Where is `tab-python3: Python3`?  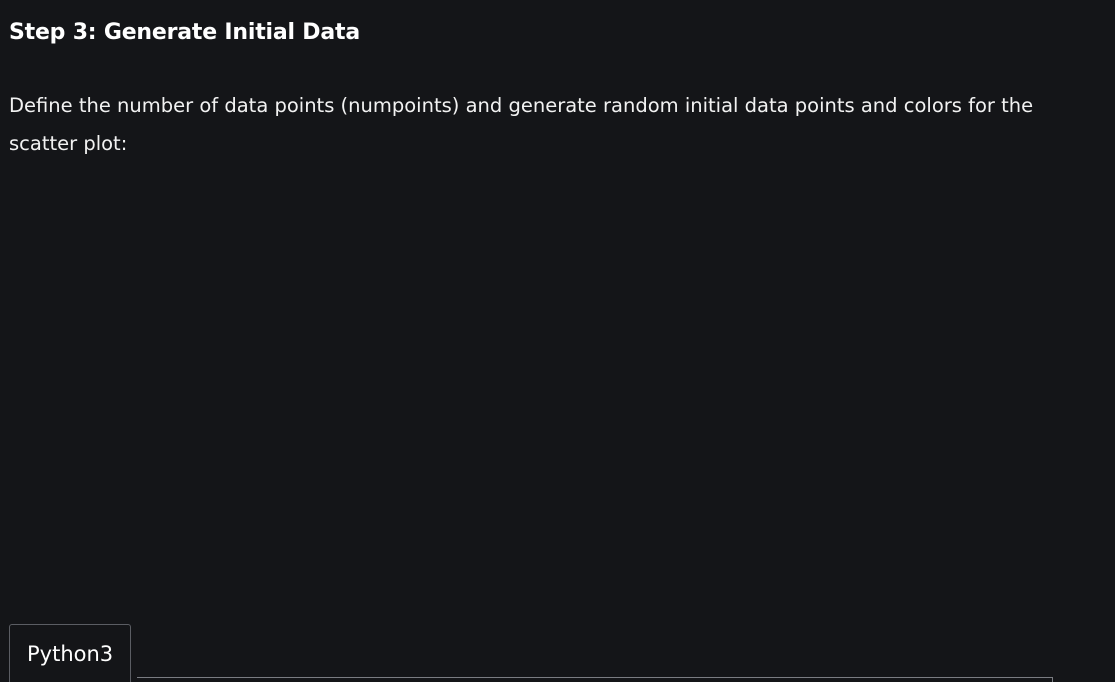
tab-python3: Python3 is located at coordinates (70, 653).